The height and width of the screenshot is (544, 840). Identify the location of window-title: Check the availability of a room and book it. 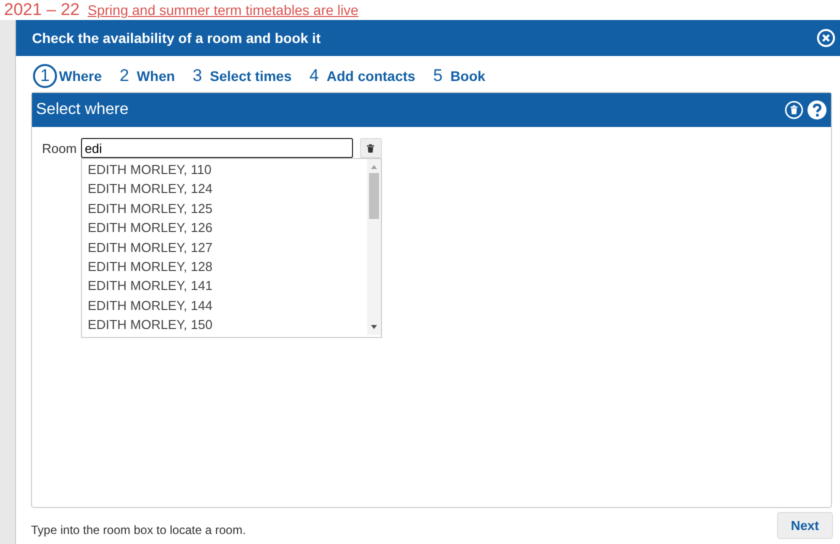
(176, 38).